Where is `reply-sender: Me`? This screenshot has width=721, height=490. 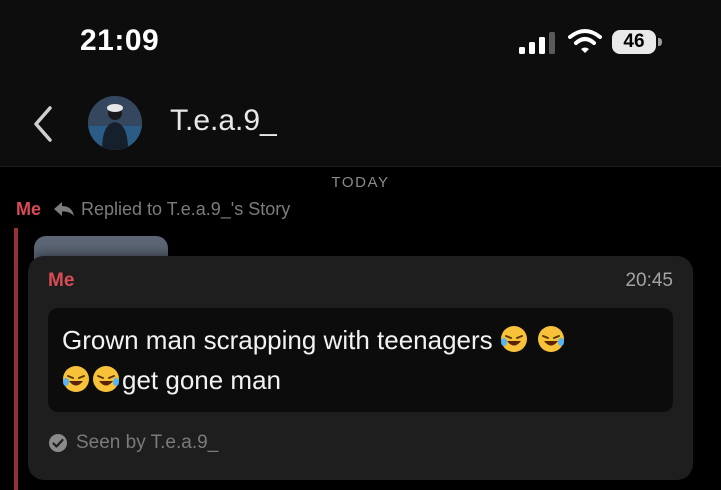
reply-sender: Me is located at coordinates (29, 208).